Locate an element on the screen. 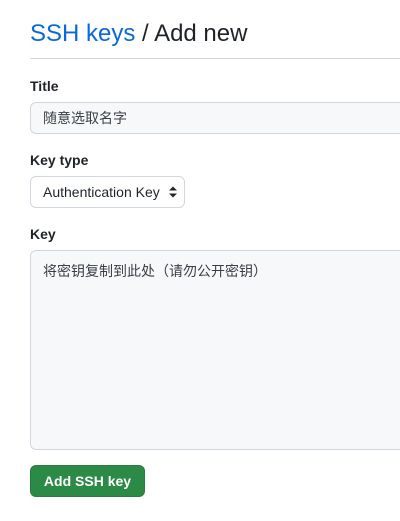 This screenshot has width=400, height=521. key-label: Key is located at coordinates (43, 234).